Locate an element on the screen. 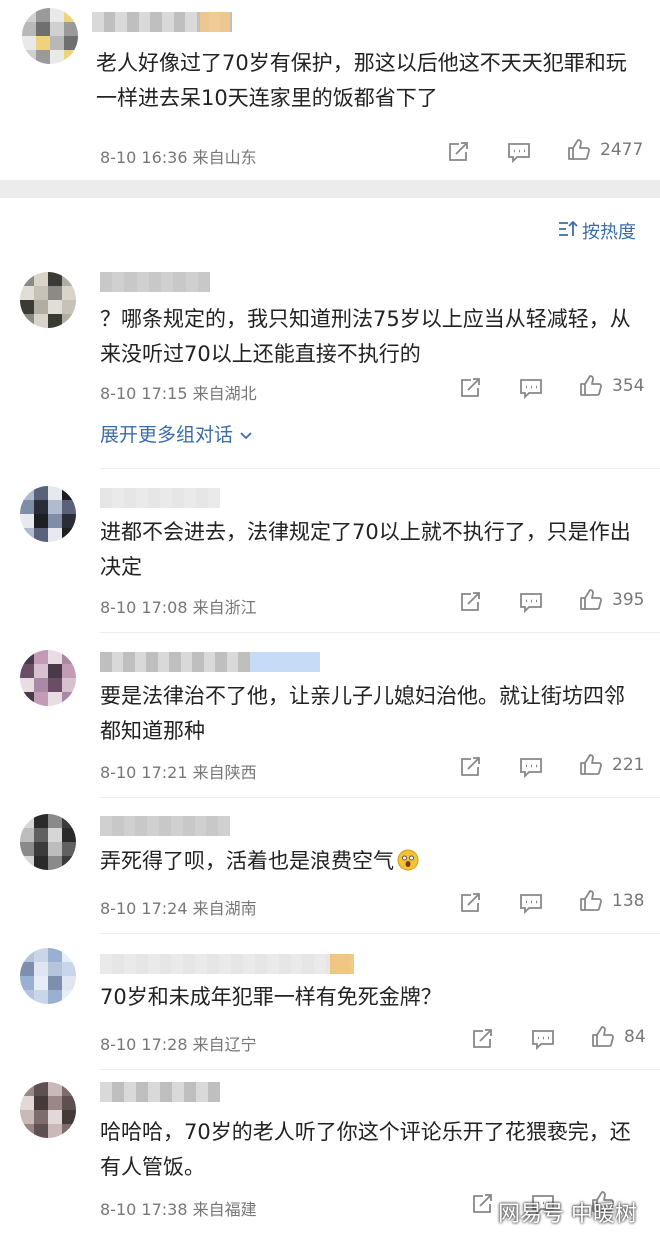 The image size is (660, 1234). like-count: 395 is located at coordinates (628, 600).